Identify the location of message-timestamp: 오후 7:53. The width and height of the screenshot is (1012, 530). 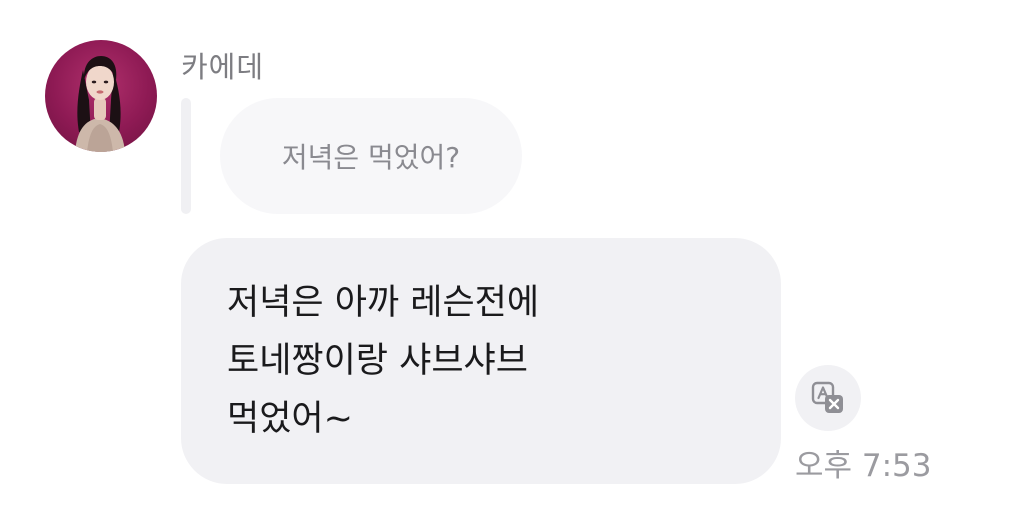
(863, 466).